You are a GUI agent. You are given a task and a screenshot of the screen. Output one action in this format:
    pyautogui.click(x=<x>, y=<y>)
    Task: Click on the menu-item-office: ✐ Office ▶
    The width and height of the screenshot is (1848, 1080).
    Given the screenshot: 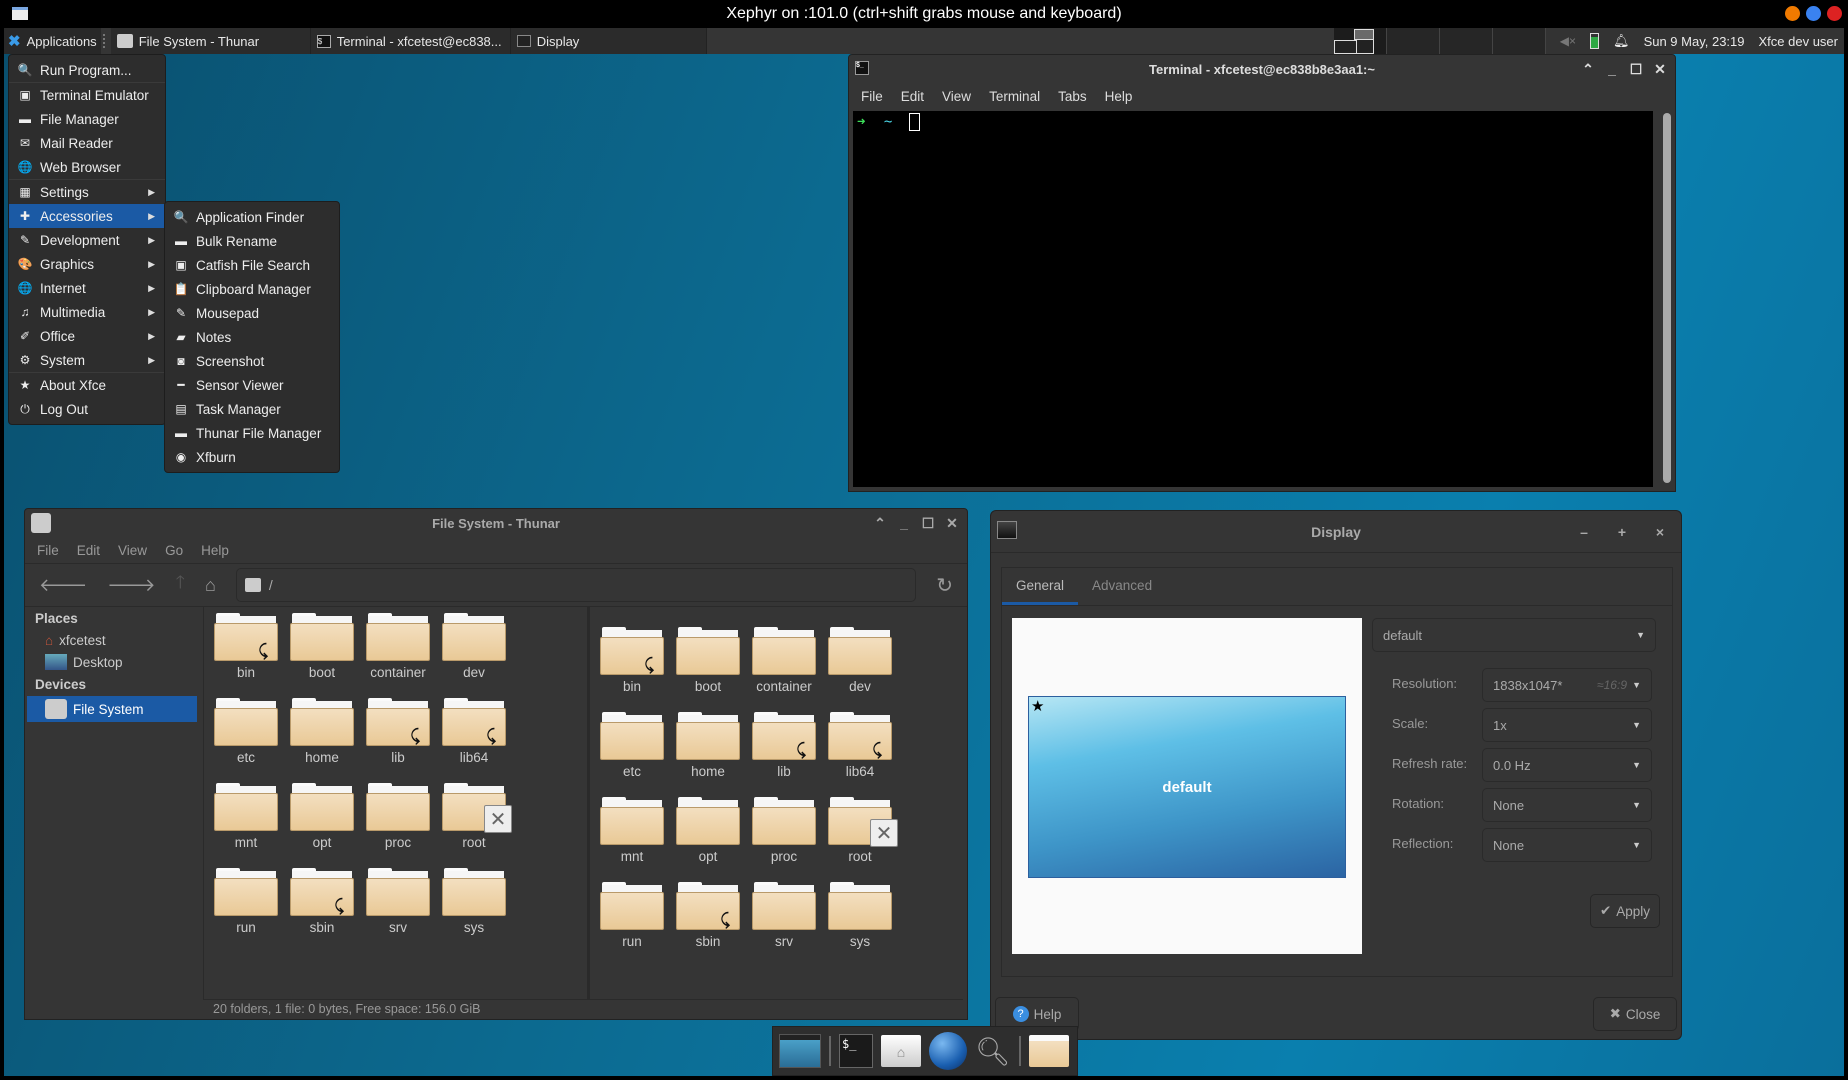 What is the action you would take?
    pyautogui.click(x=87, y=336)
    